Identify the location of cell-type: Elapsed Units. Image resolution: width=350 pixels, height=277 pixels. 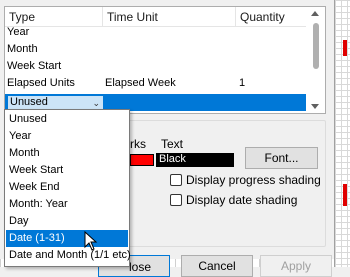
(41, 83).